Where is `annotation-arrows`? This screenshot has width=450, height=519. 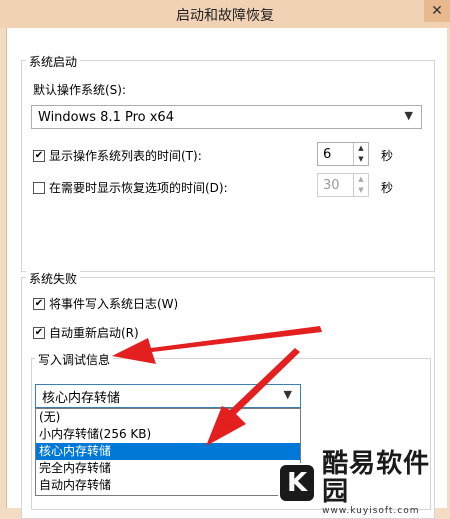 annotation-arrows is located at coordinates (217, 386).